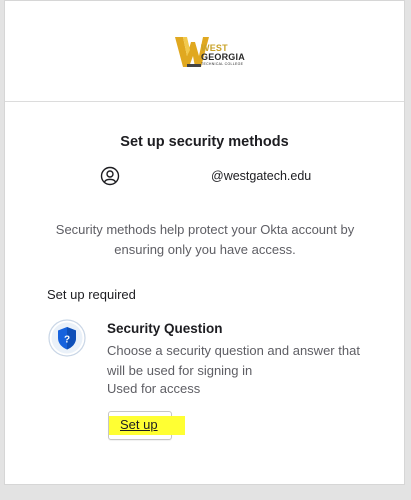  I want to click on logo-line-georgia: GEORGIA, so click(223, 57).